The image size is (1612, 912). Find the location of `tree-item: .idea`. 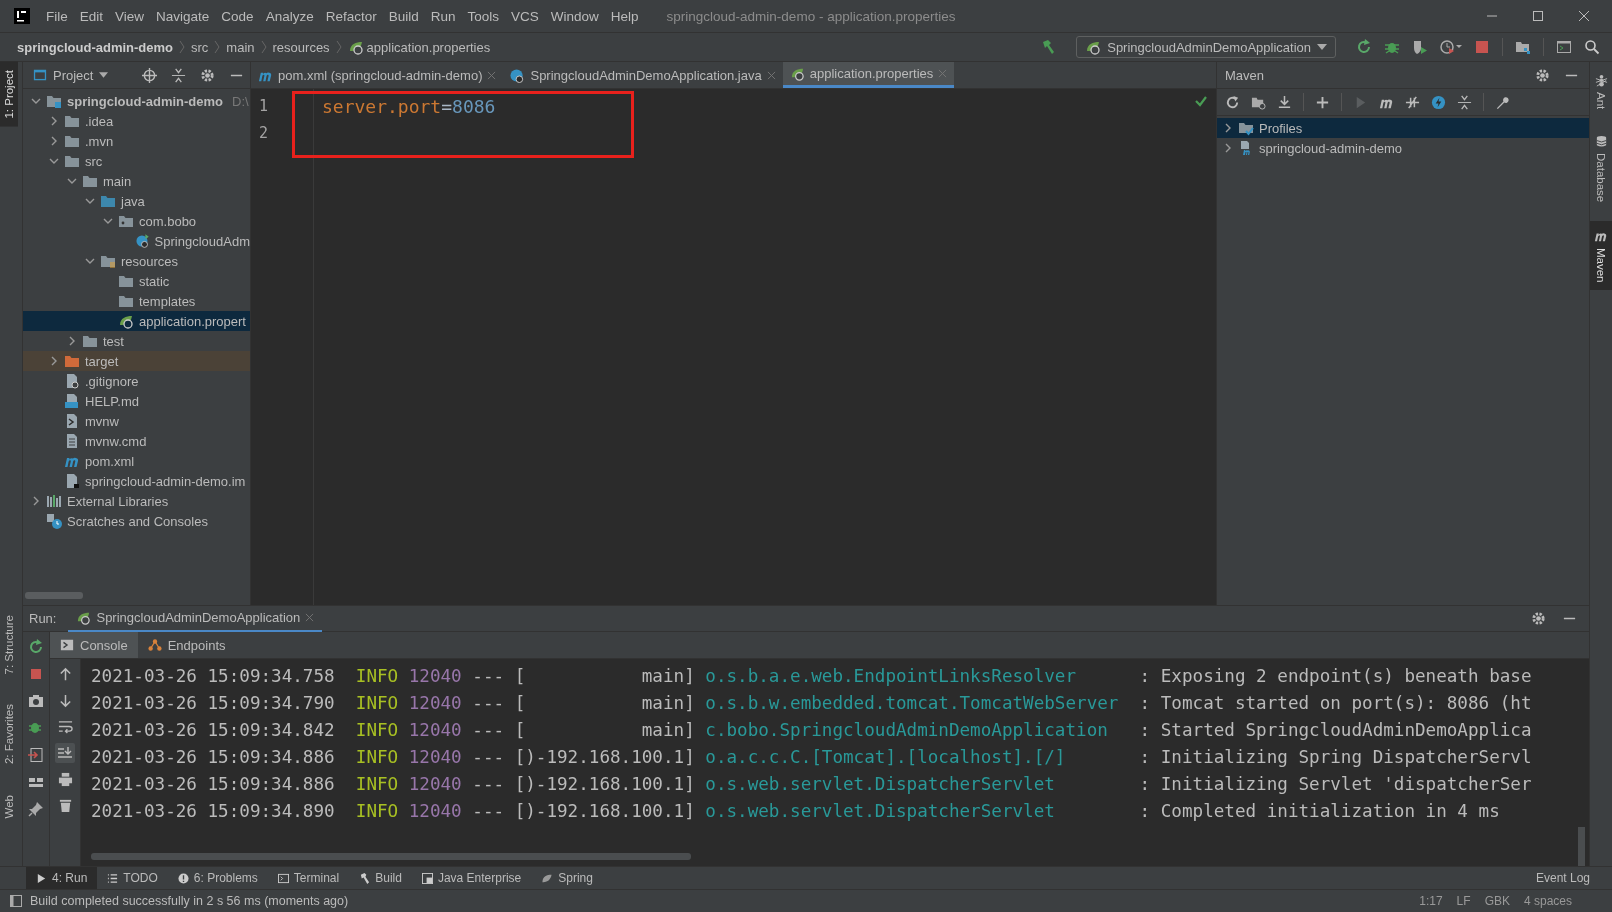

tree-item: .idea is located at coordinates (136, 121).